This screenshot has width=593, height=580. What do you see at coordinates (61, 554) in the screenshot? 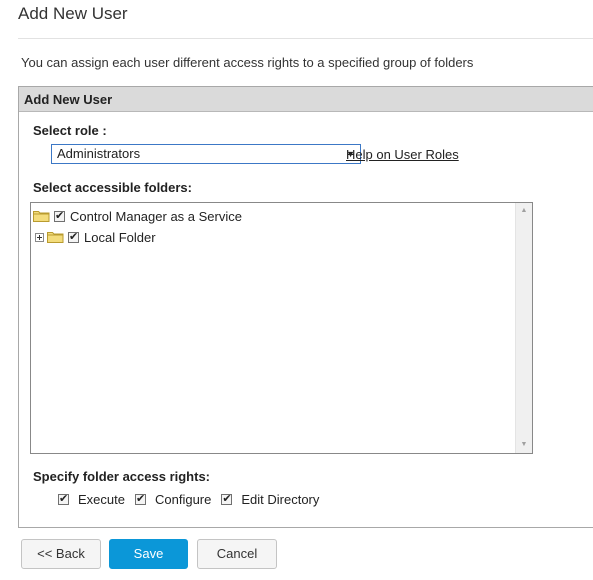
I see `back-button: << Back` at bounding box center [61, 554].